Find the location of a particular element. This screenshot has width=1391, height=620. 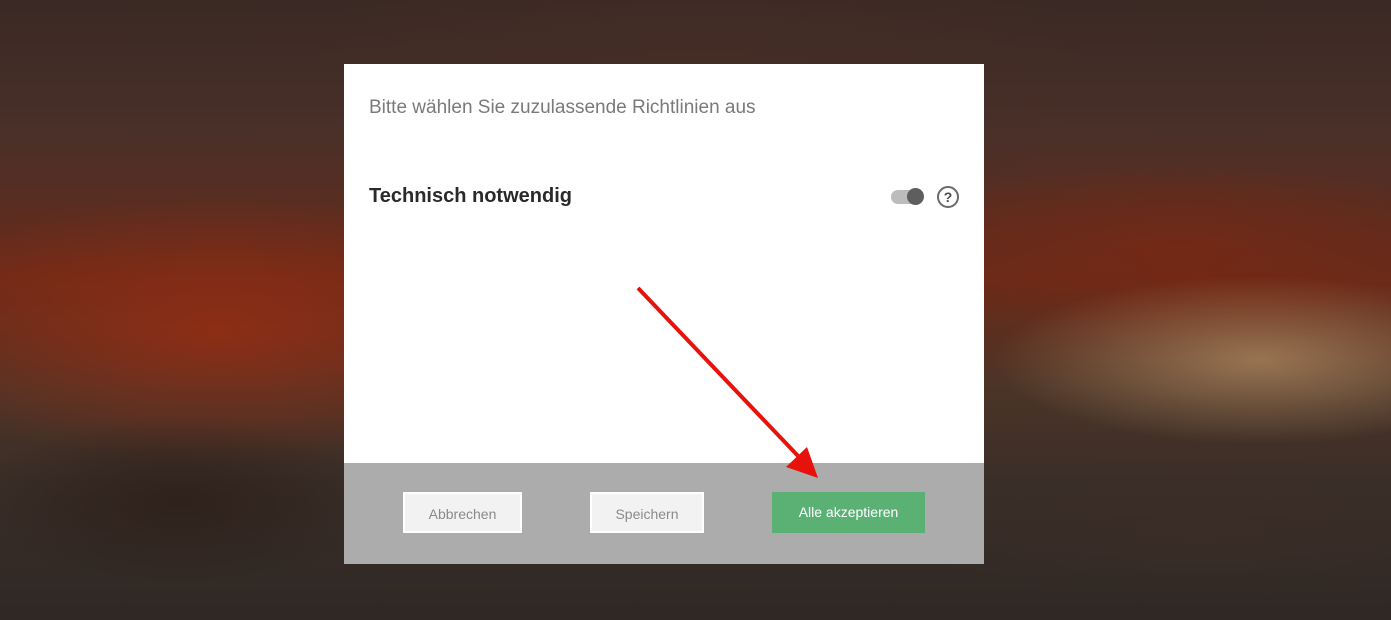

dialog-footer: Abbrechen Speichern Alle akzeptieren is located at coordinates (664, 513).